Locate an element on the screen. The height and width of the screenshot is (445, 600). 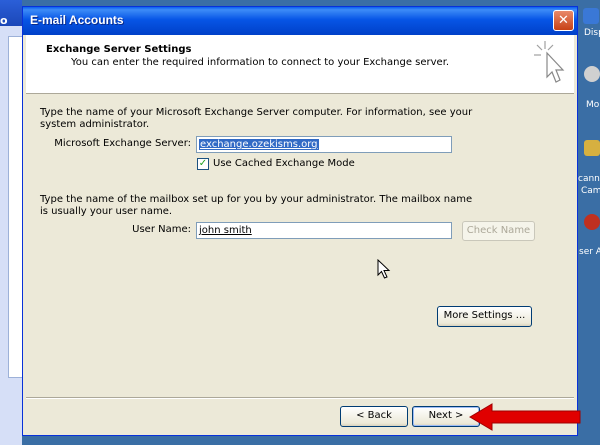
bottom-separator is located at coordinates (300, 398).